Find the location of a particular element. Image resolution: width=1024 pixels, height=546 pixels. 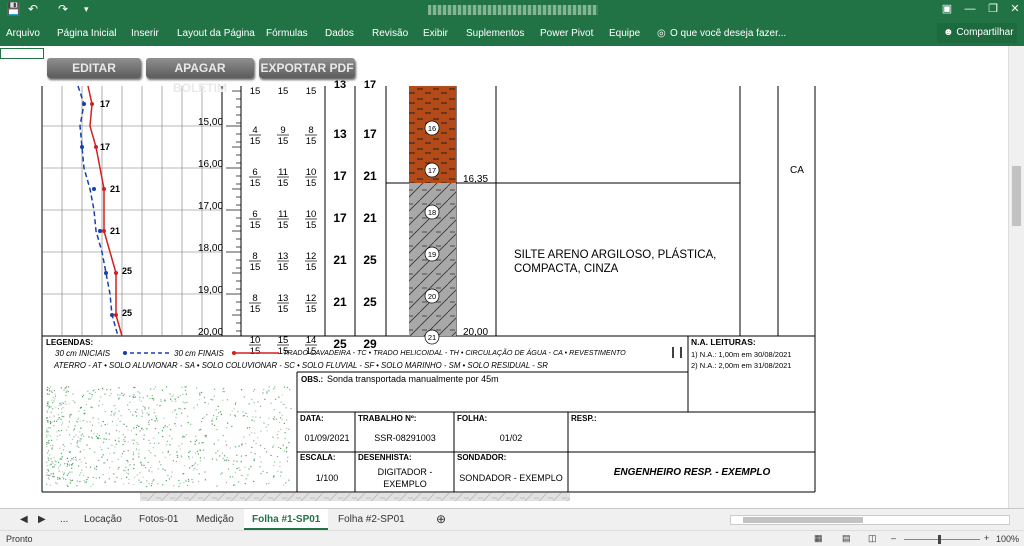

share-button: ☻ Compartilhar is located at coordinates (977, 33).